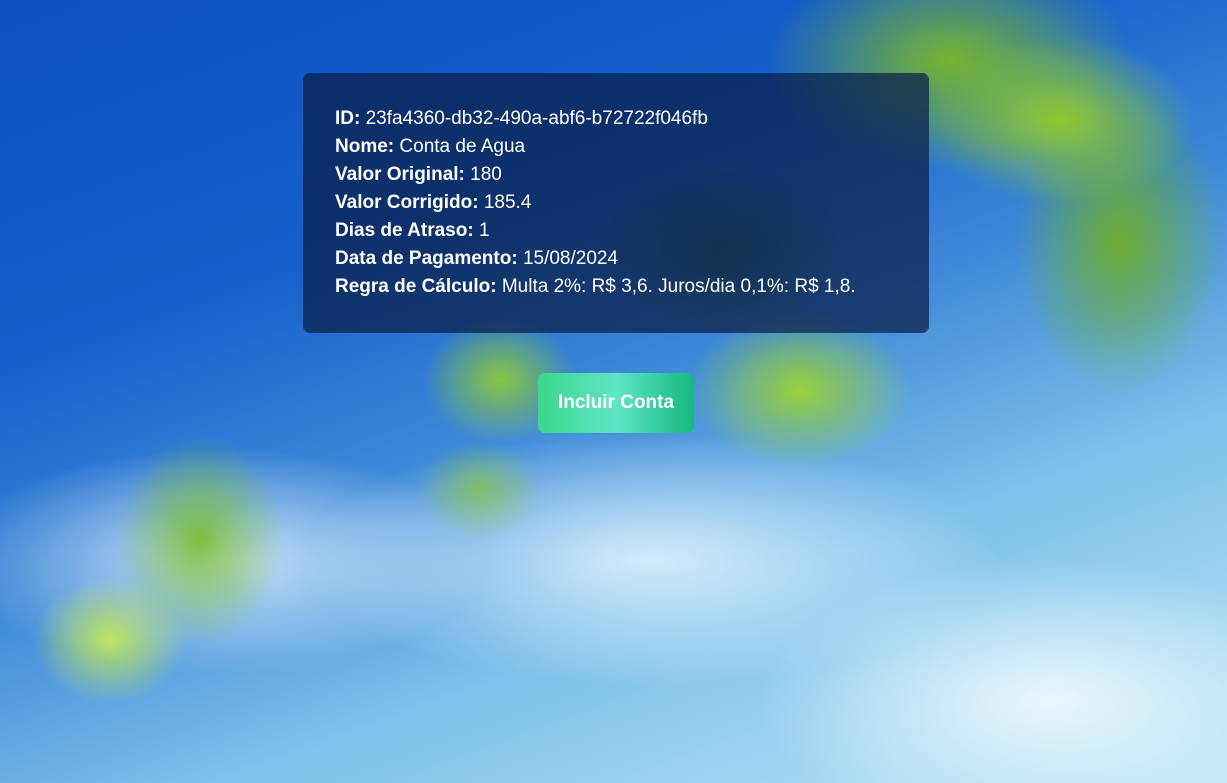  I want to click on dias-atraso-row: Dias de Atraso: 1, so click(616, 231).